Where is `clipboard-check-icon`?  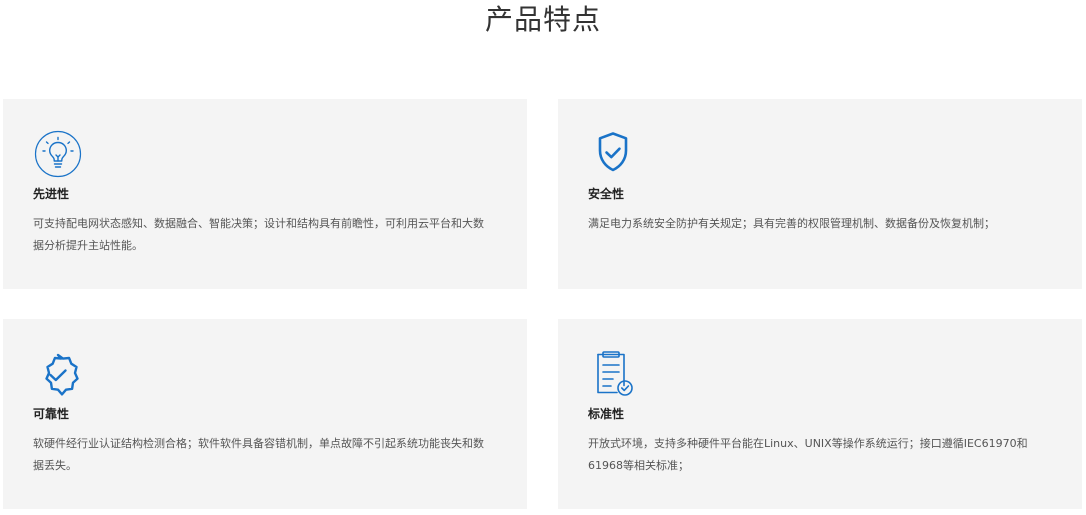
clipboard-check-icon is located at coordinates (613, 374).